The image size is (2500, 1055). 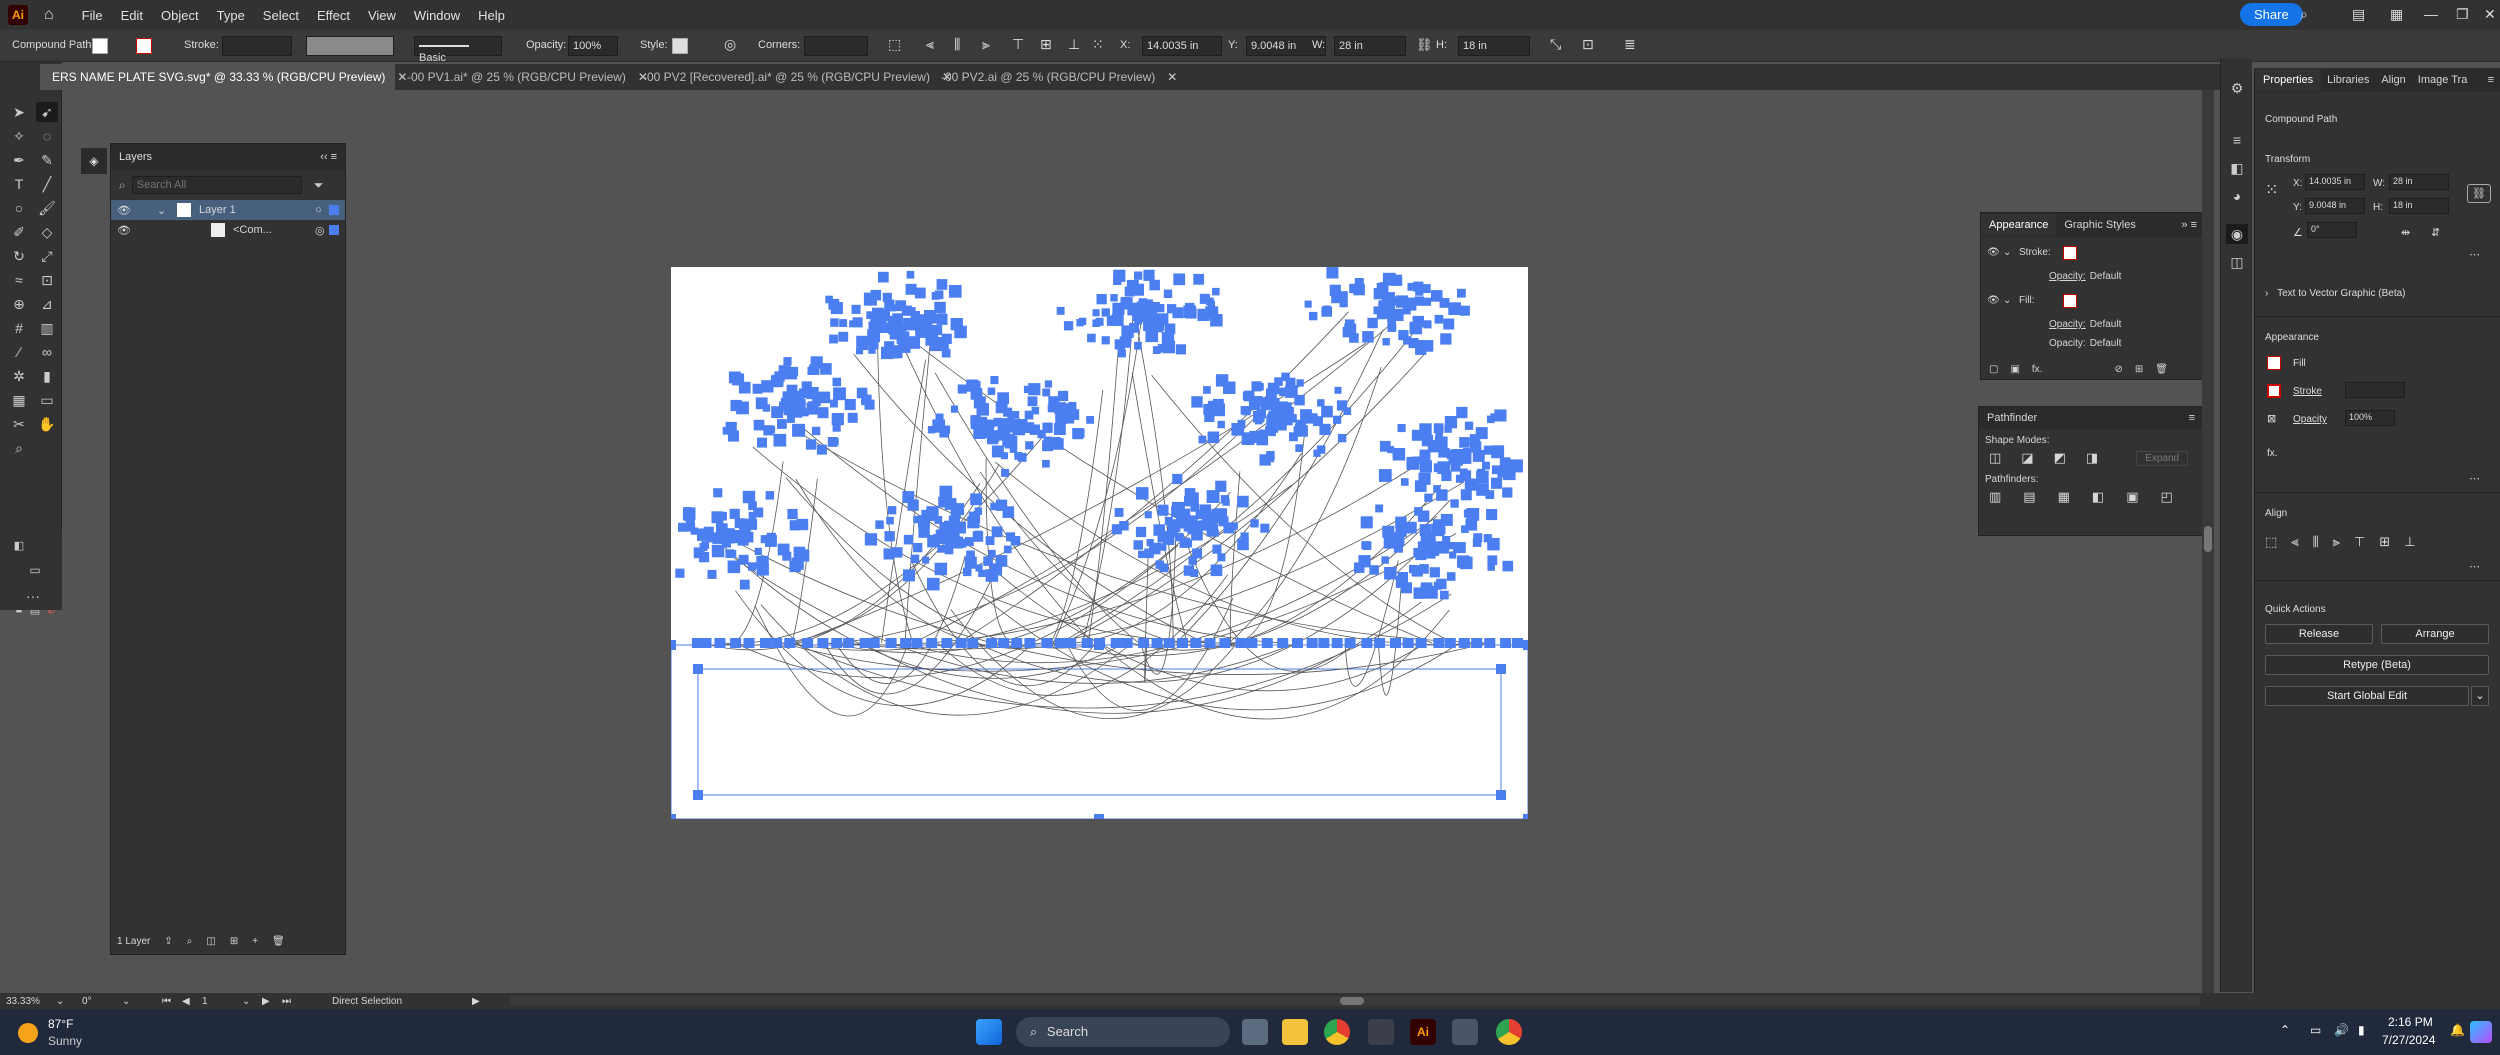 What do you see at coordinates (31, 1001) in the screenshot?
I see `zoom-level: 33.33%` at bounding box center [31, 1001].